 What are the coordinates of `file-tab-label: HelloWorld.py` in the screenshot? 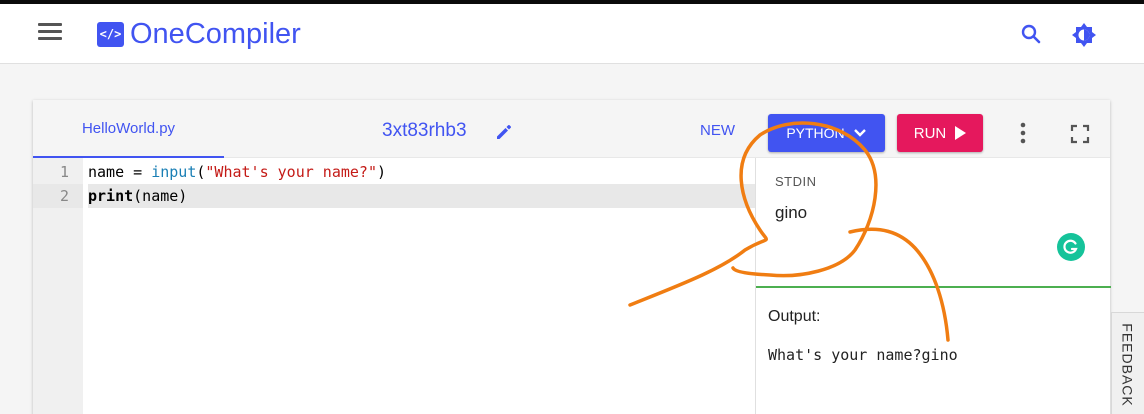 It's located at (128, 128).